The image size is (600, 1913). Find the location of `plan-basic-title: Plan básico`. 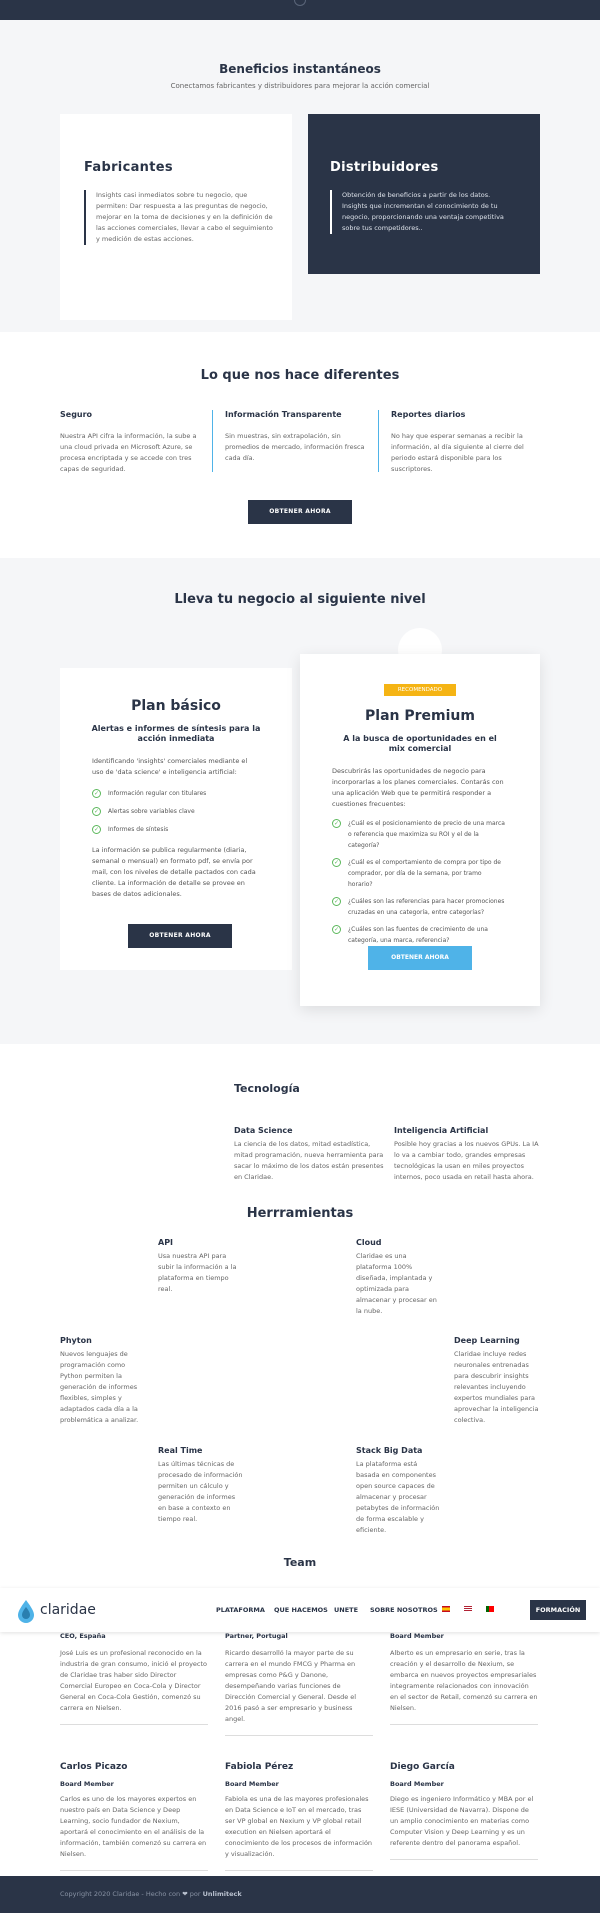

plan-basic-title: Plan básico is located at coordinates (176, 706).